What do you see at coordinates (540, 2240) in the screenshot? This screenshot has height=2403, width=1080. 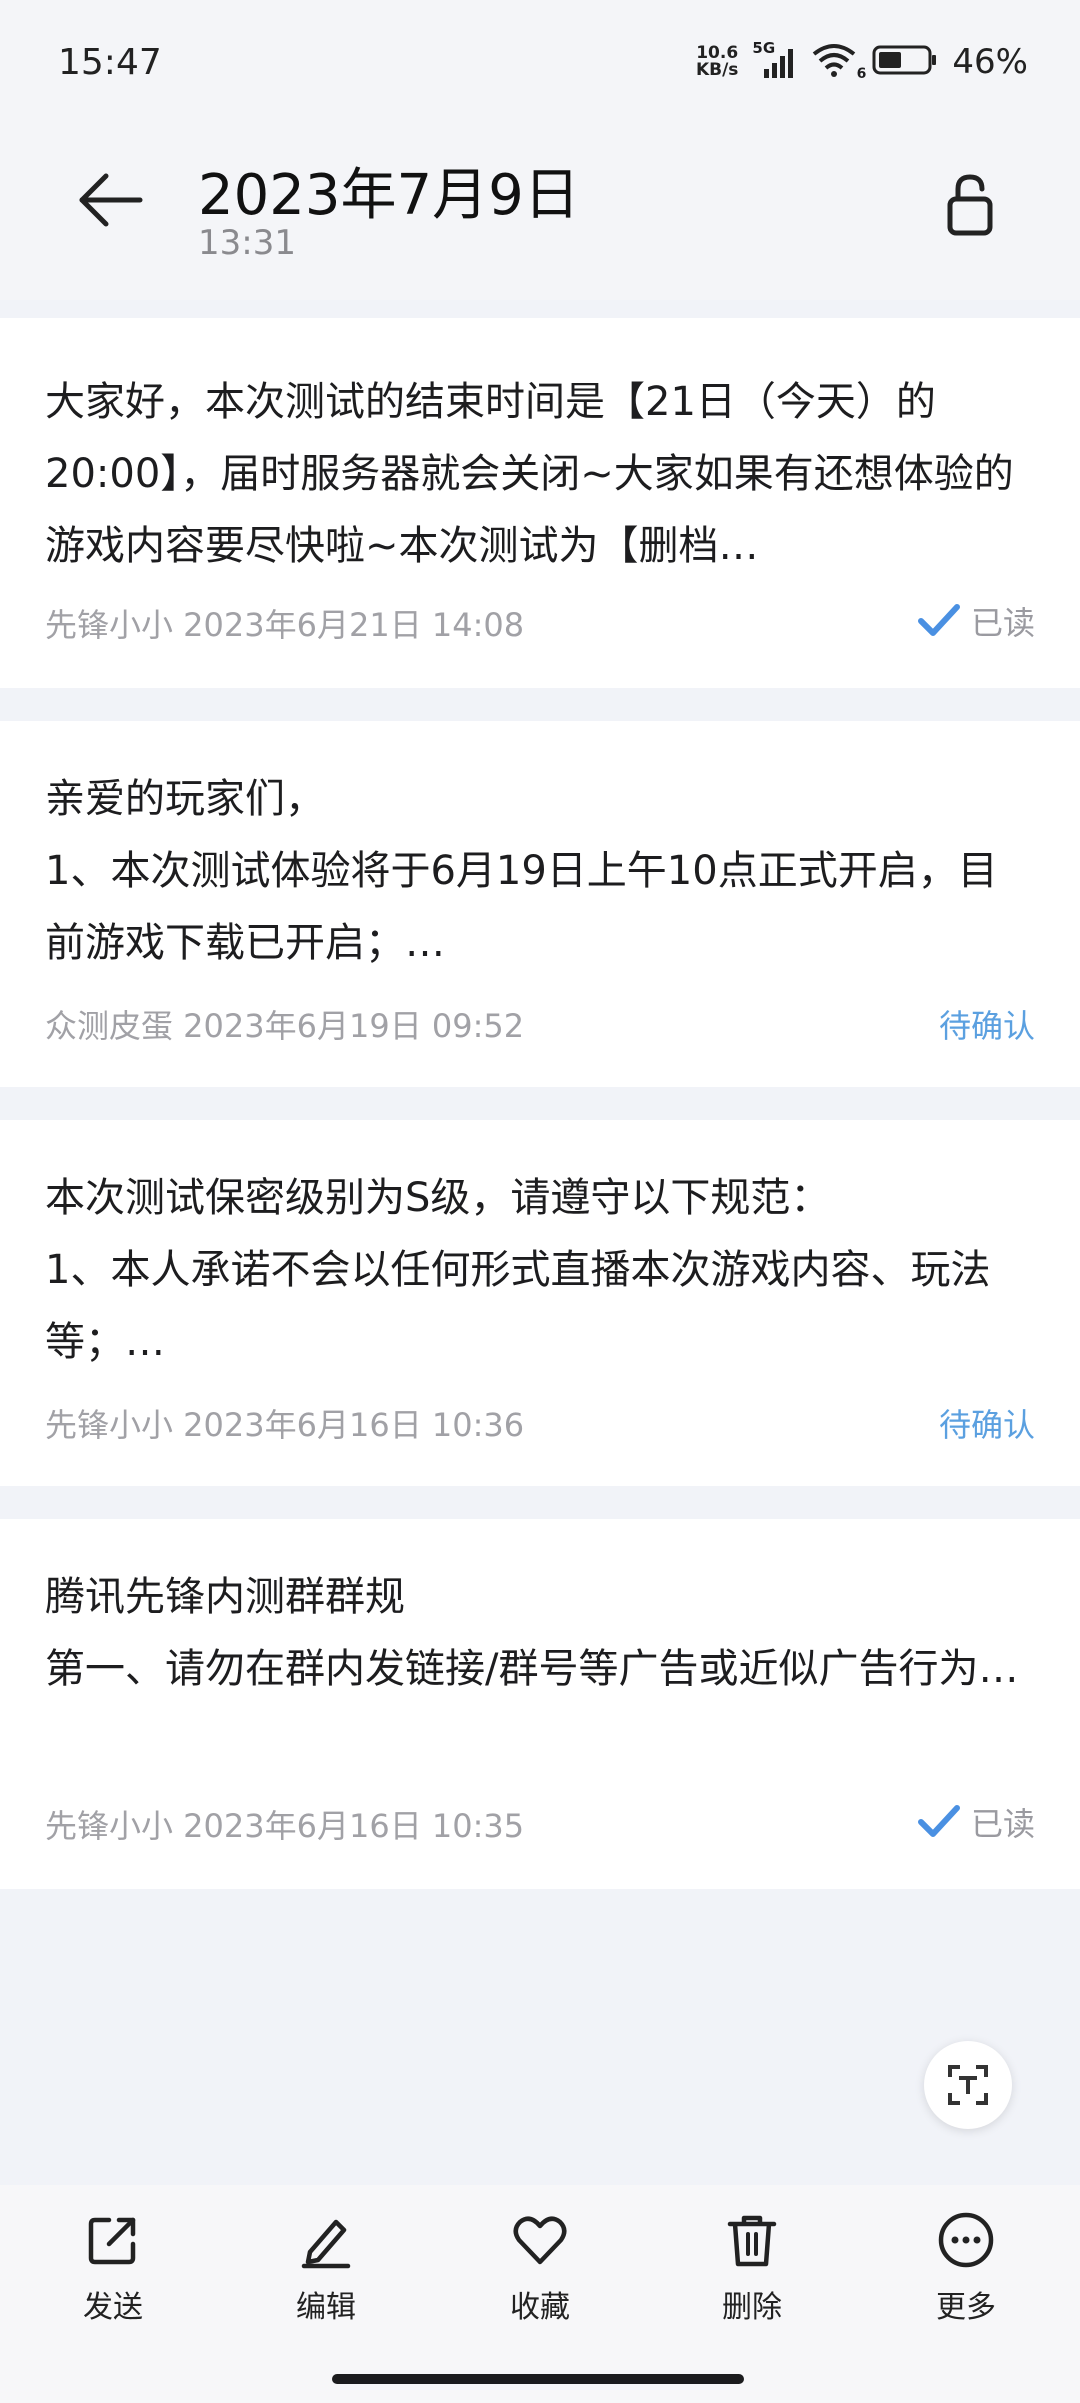 I see `heart-icon` at bounding box center [540, 2240].